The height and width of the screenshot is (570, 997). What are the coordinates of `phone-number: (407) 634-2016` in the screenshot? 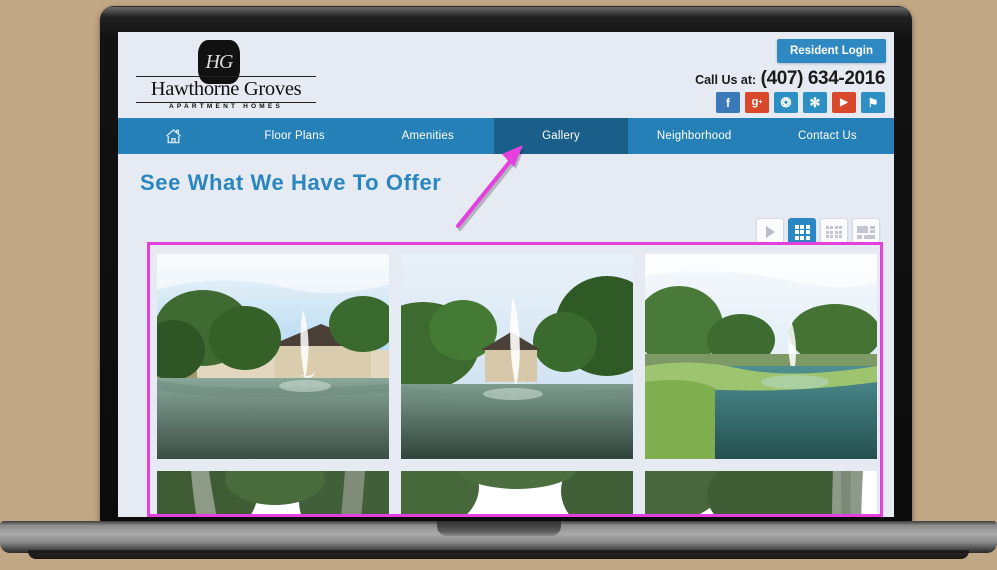 It's located at (823, 78).